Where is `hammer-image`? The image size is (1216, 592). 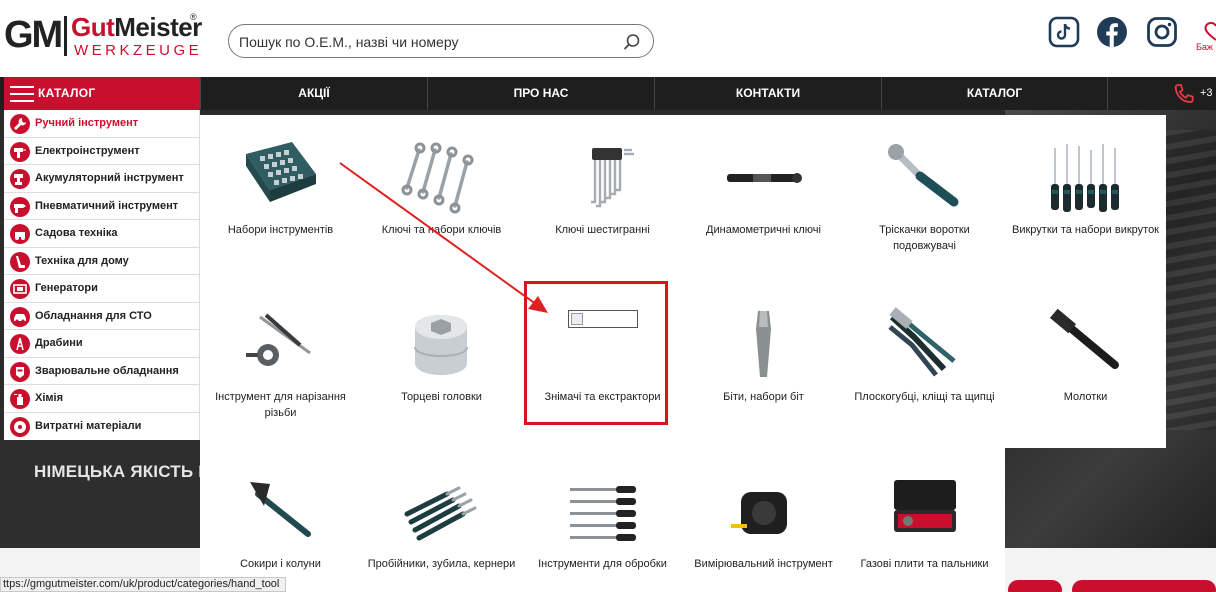 hammer-image is located at coordinates (1084, 338).